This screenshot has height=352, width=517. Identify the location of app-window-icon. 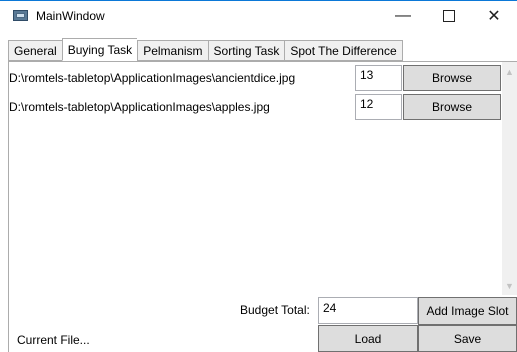
(20, 15).